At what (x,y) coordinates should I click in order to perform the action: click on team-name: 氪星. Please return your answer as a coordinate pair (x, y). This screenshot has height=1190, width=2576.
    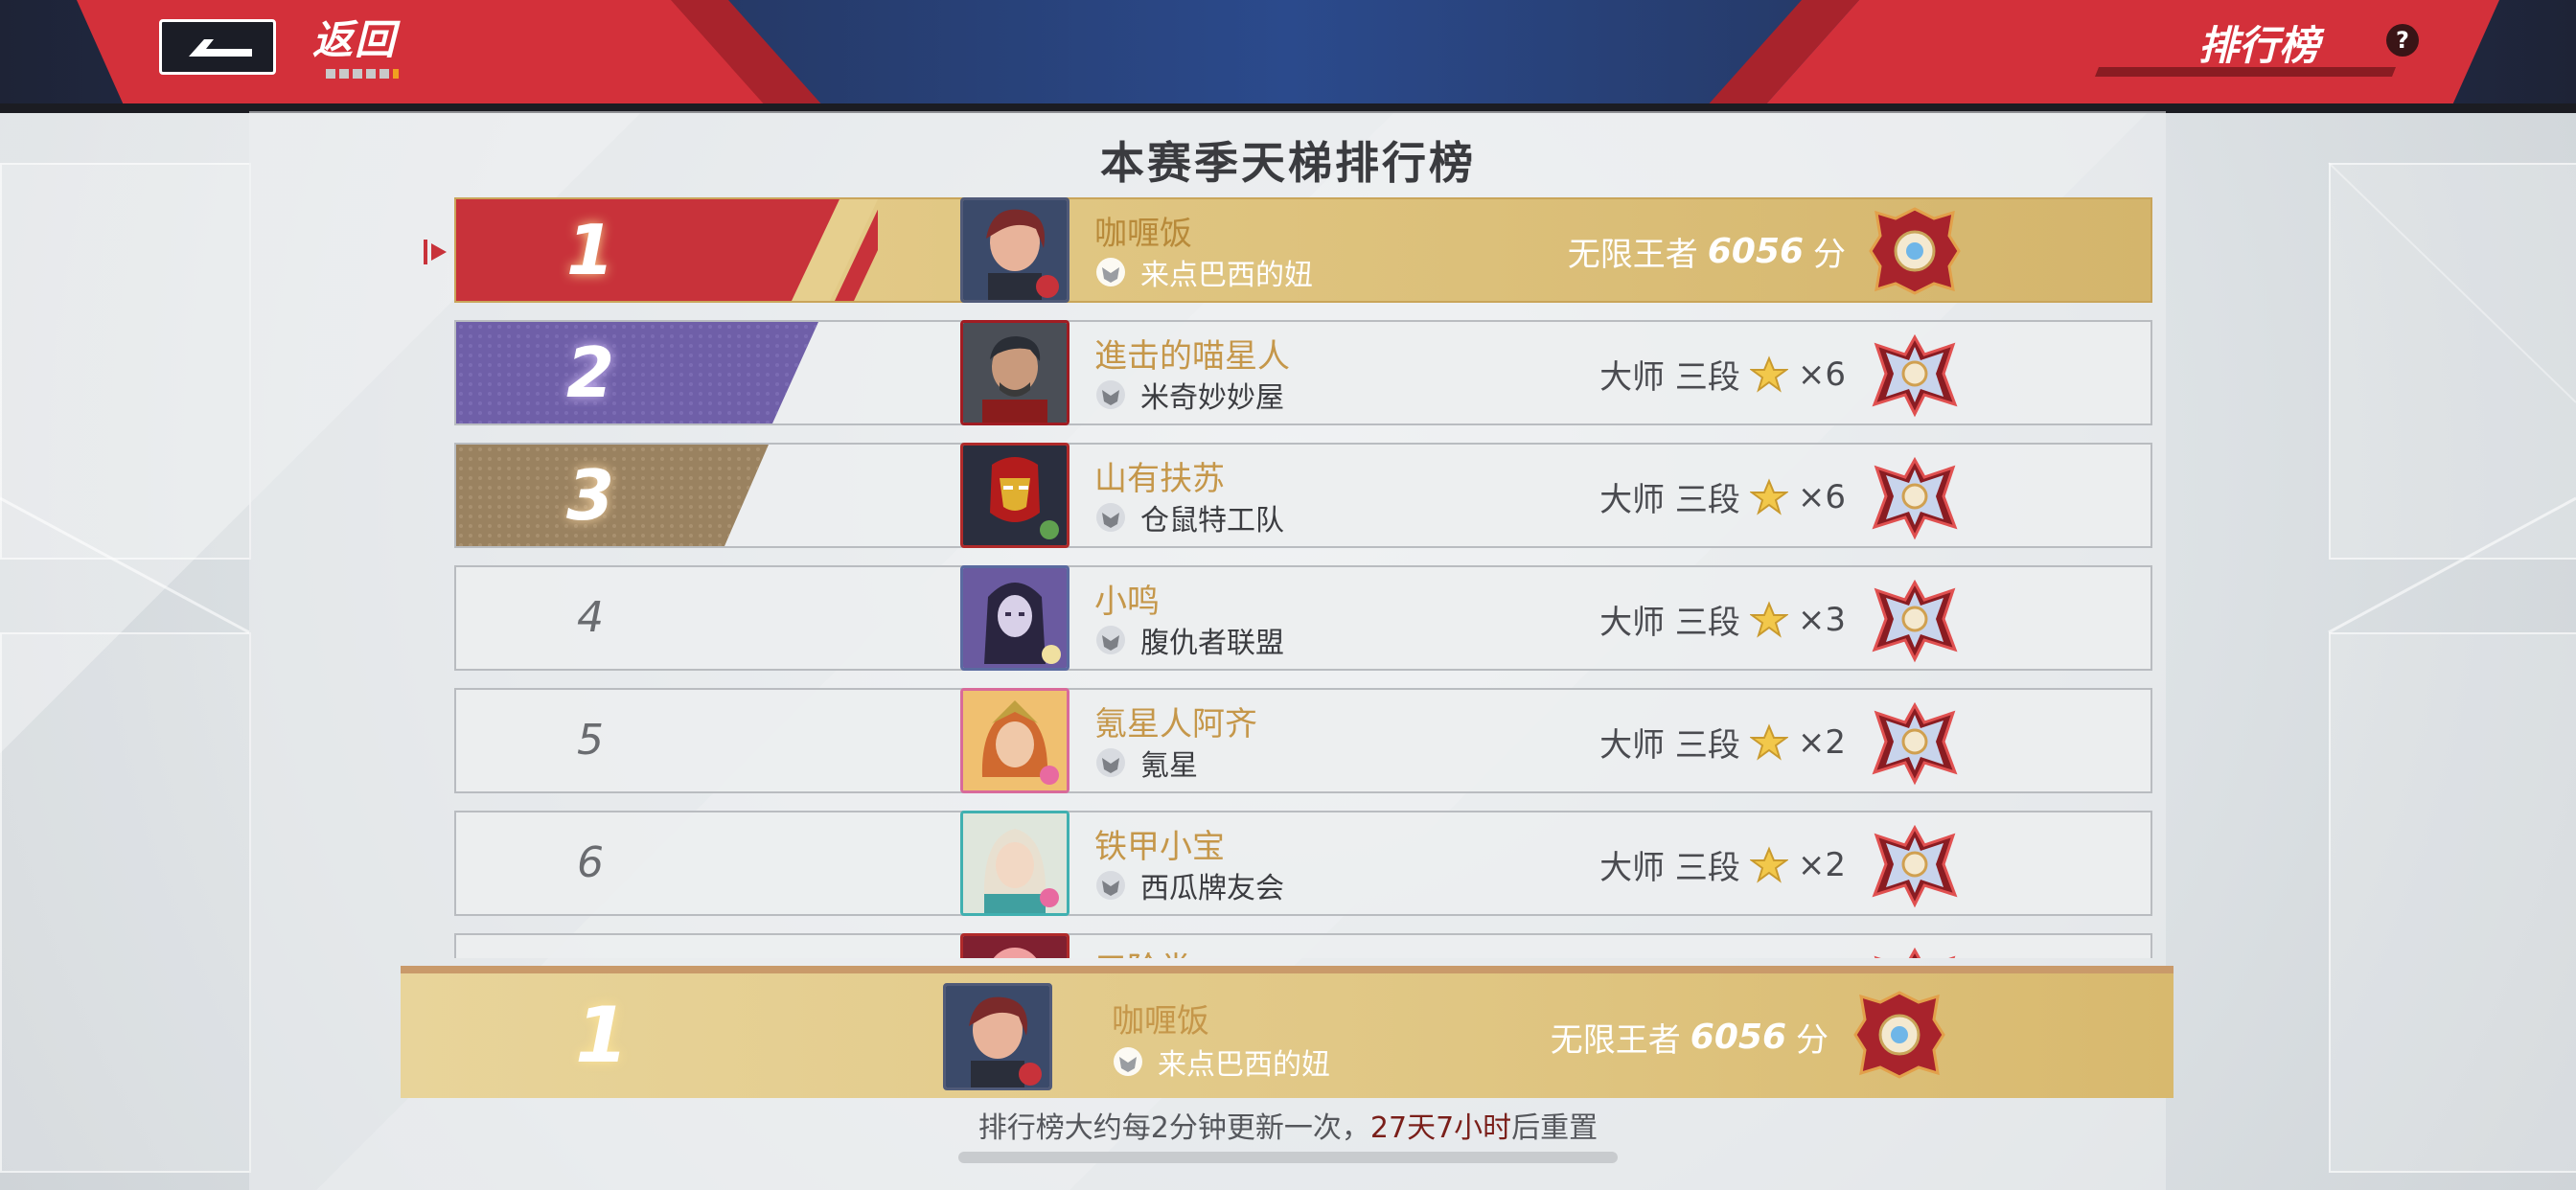
    Looking at the image, I should click on (1169, 766).